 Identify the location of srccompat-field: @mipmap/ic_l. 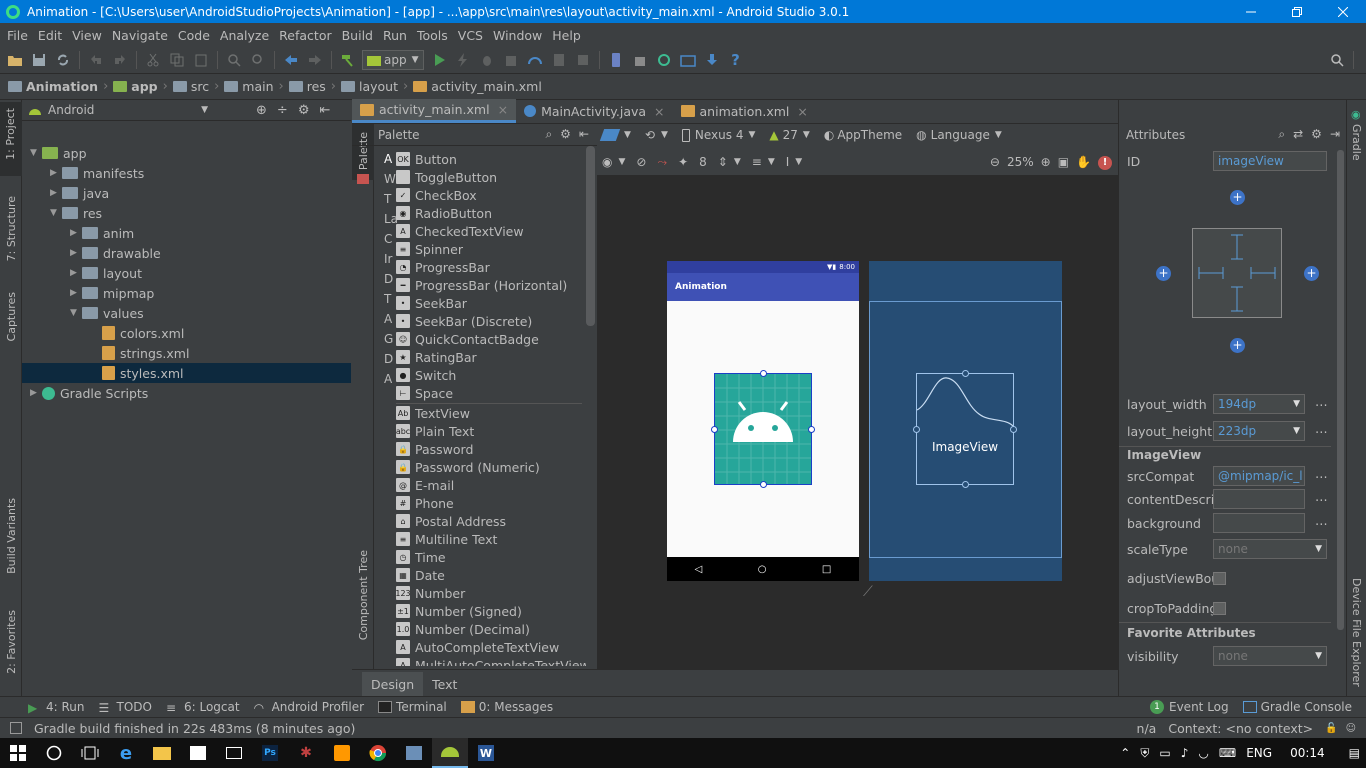
(1259, 476).